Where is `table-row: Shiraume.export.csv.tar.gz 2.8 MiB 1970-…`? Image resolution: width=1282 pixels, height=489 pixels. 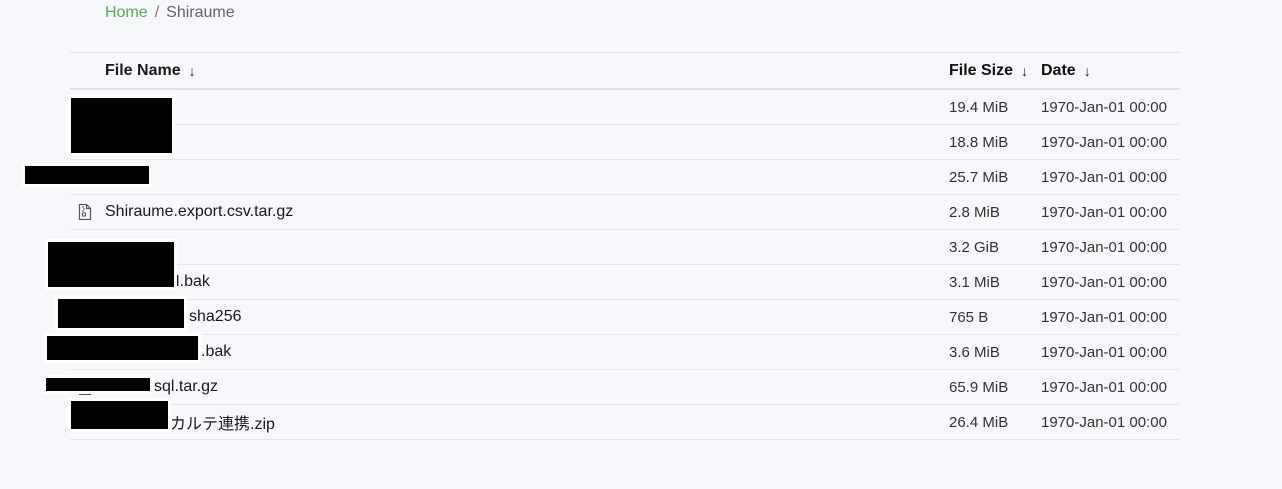
table-row: Shiraume.export.csv.tar.gz 2.8 MiB 1970-… is located at coordinates (625, 212).